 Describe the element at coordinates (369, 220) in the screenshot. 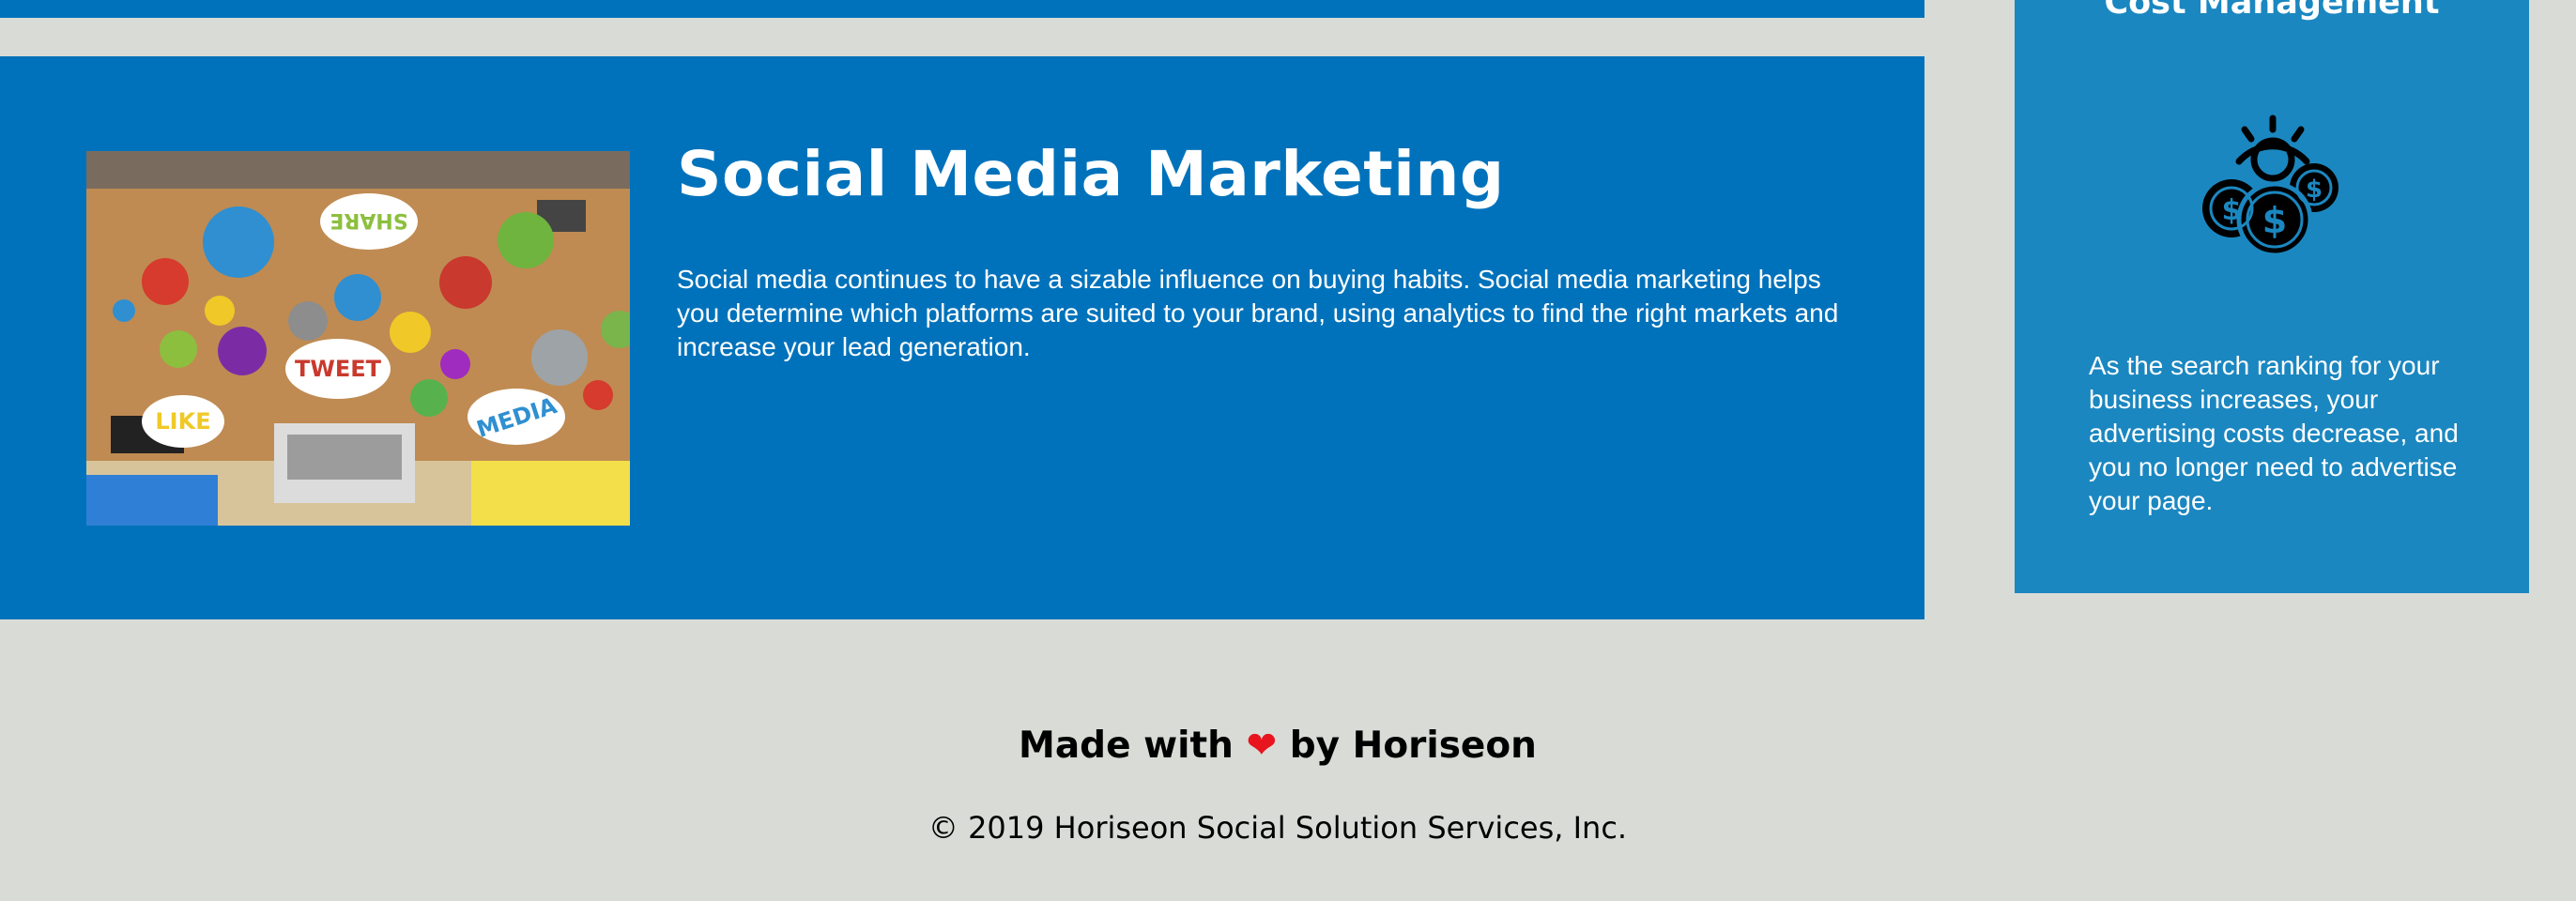

I see `image-word-share: SHARE` at that location.